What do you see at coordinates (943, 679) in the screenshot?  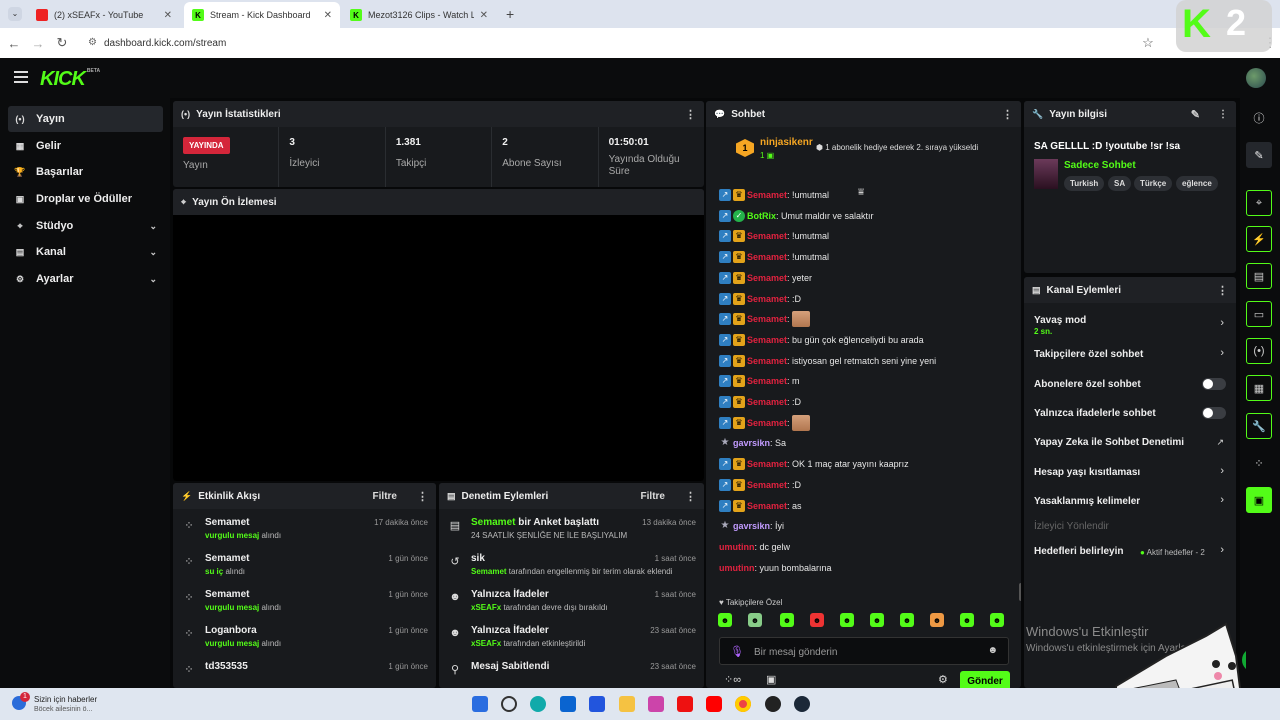 I see `gear-icon: ⚙` at bounding box center [943, 679].